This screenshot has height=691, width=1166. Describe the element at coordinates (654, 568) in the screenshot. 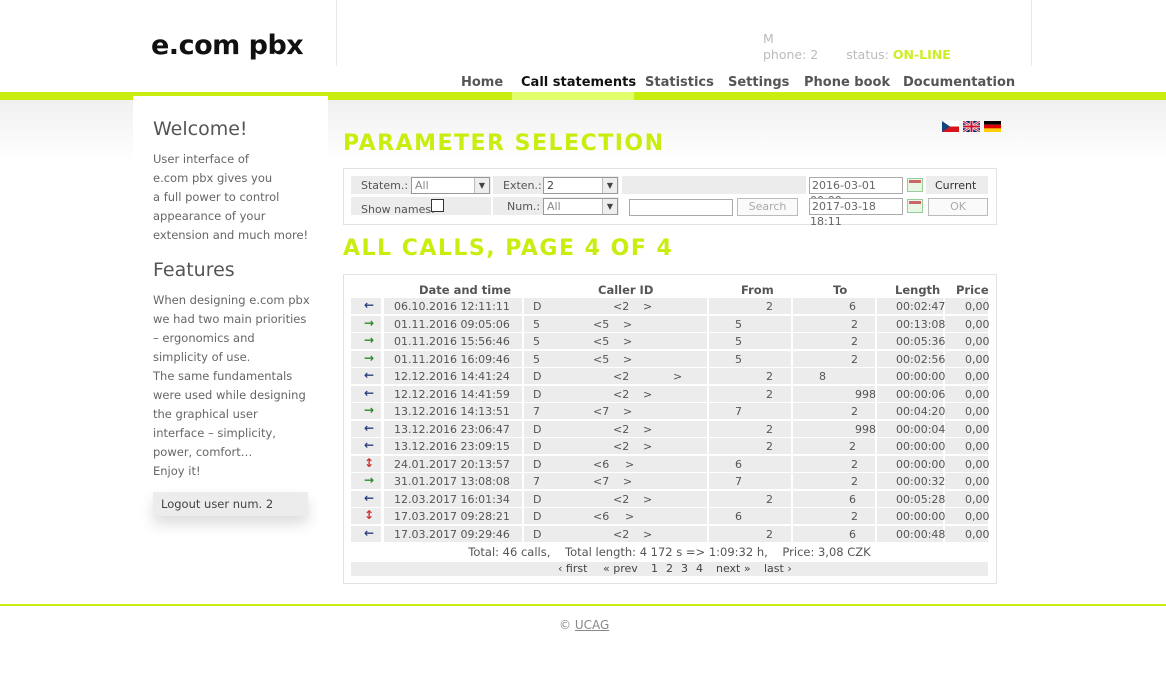

I see `pager-page-1: 1` at that location.